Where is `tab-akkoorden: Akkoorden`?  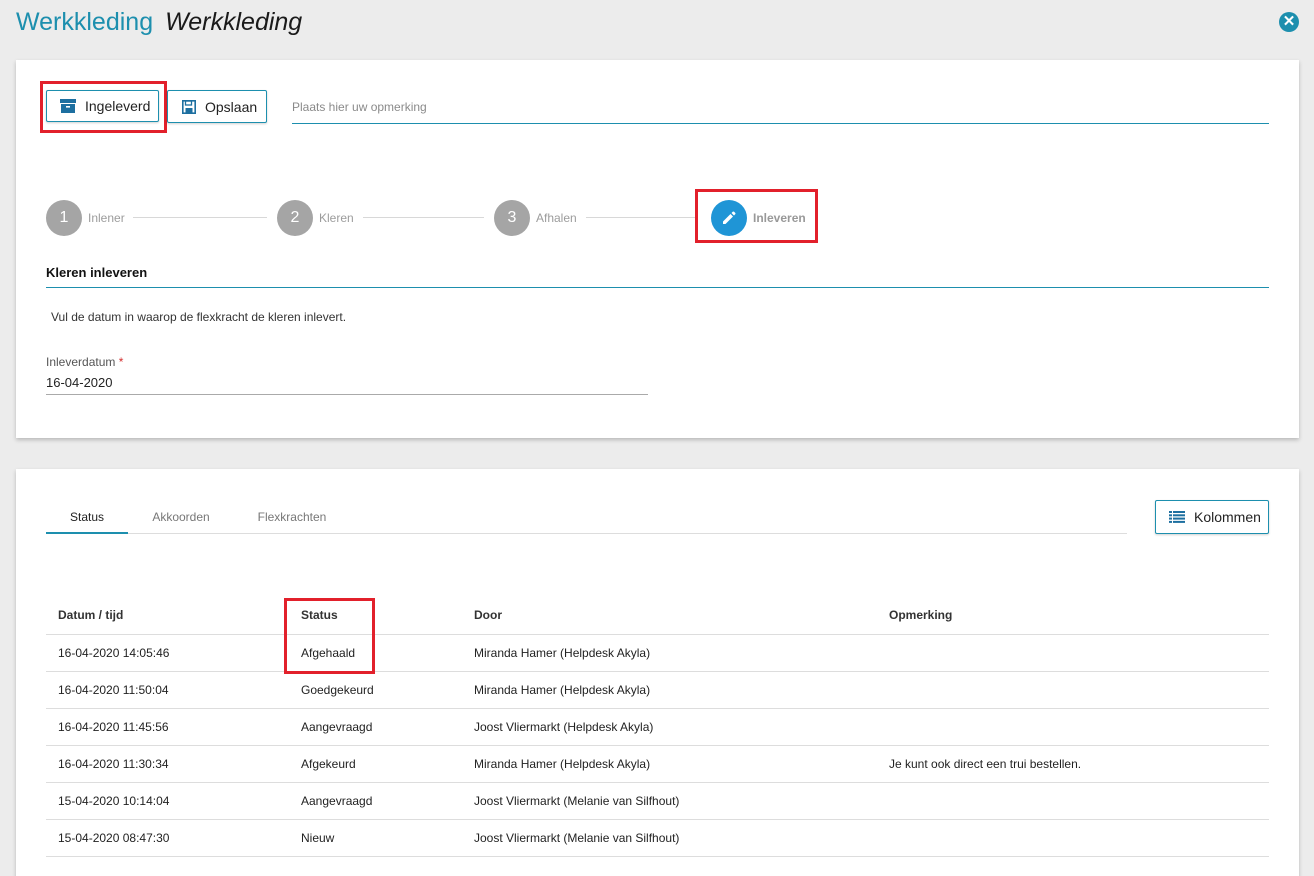 tab-akkoorden: Akkoorden is located at coordinates (181, 517).